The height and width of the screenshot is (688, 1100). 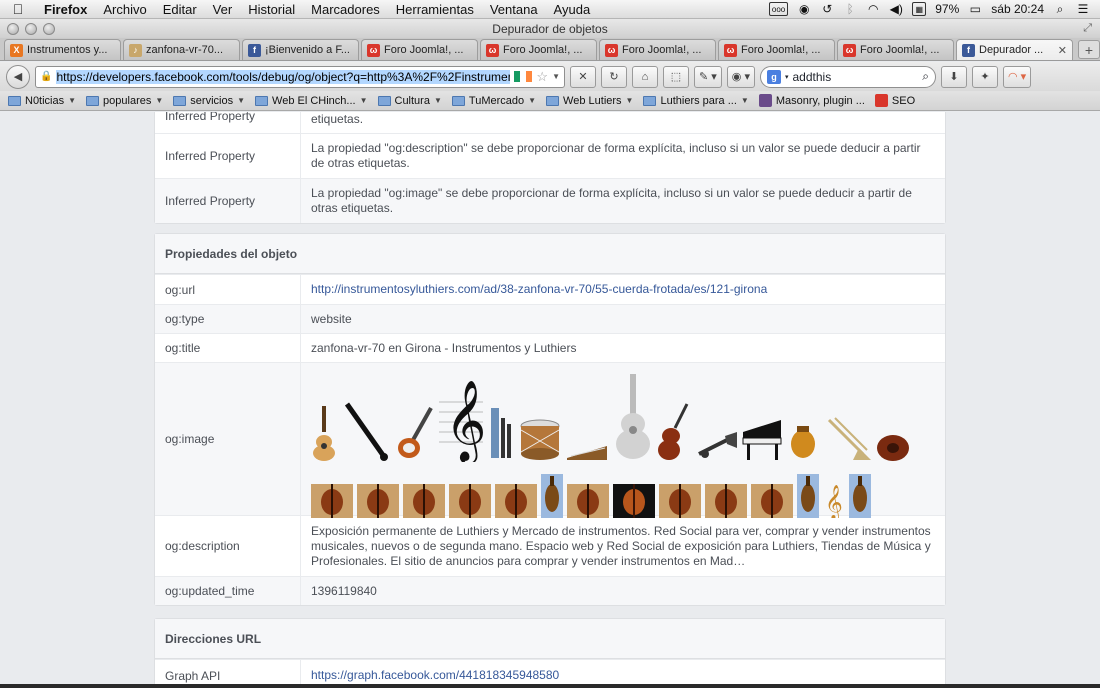 I want to click on search-input: addthis, so click(x=856, y=77).